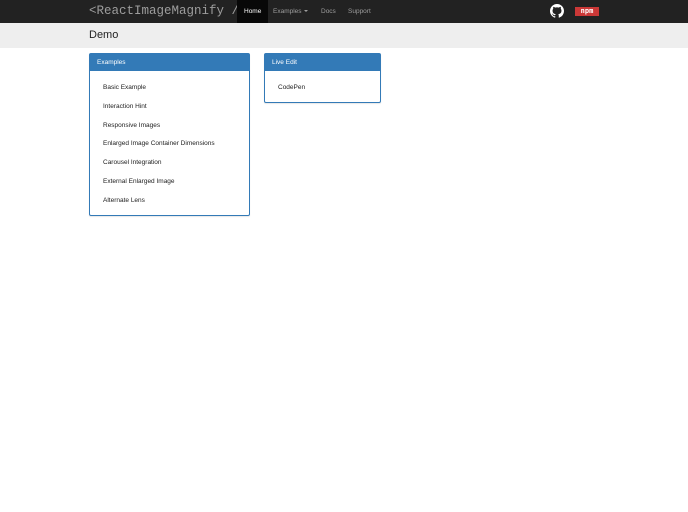 The height and width of the screenshot is (512, 688). What do you see at coordinates (124, 87) in the screenshot?
I see `example-link-basic: Basic Example` at bounding box center [124, 87].